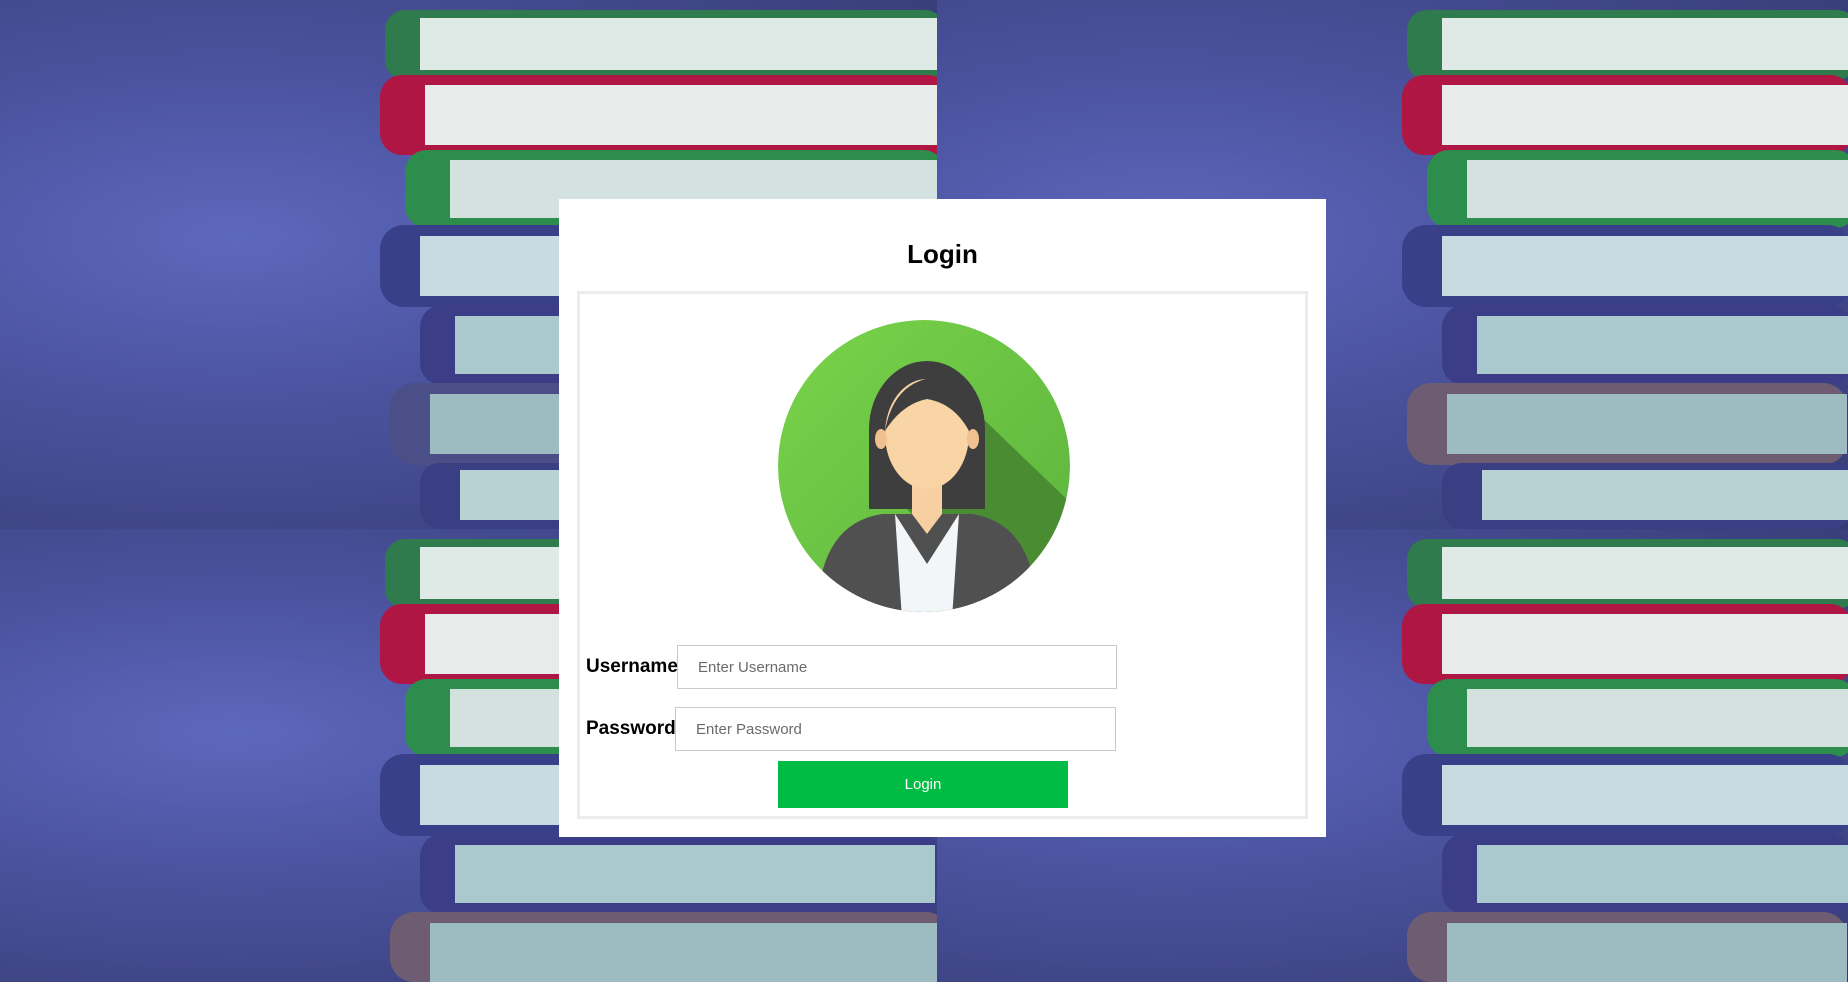 The width and height of the screenshot is (1848, 982). What do you see at coordinates (631, 728) in the screenshot?
I see `password-label: Password` at bounding box center [631, 728].